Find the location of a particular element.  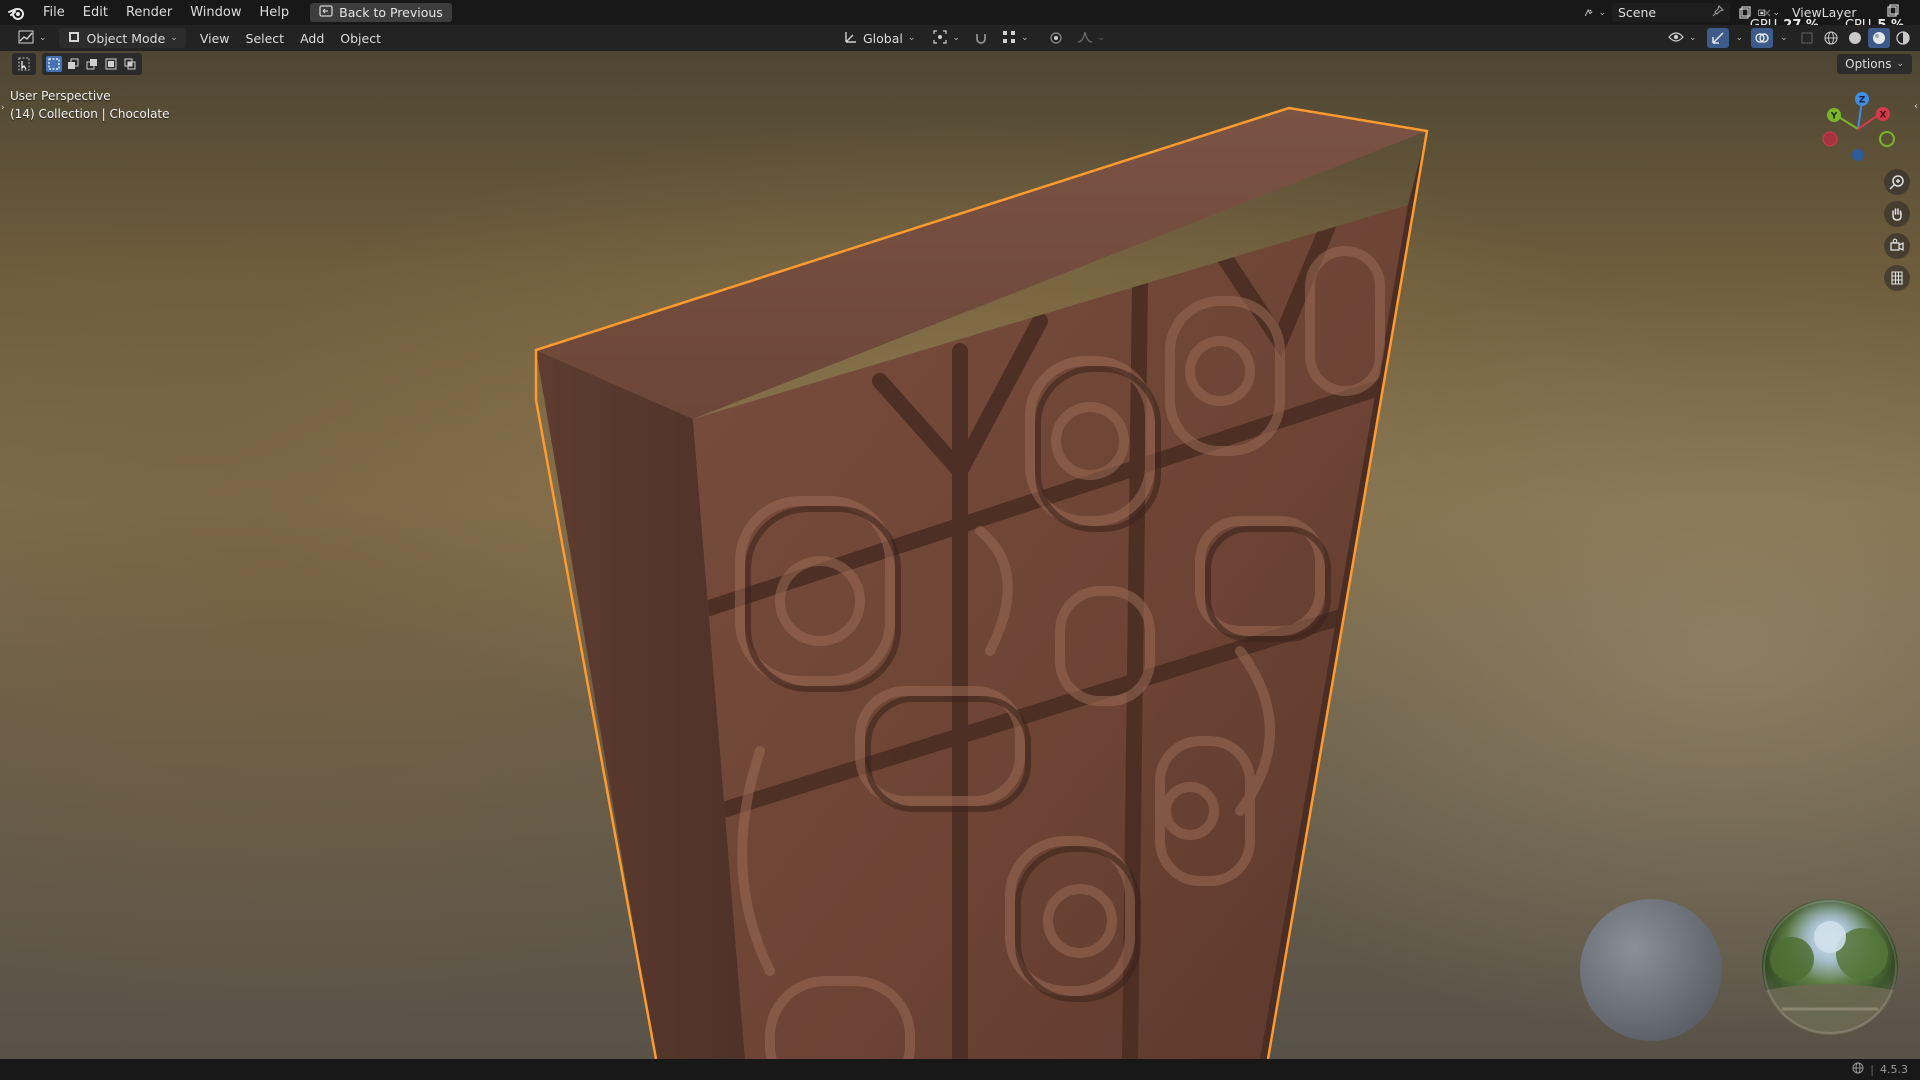

menu-window: Window is located at coordinates (215, 12).